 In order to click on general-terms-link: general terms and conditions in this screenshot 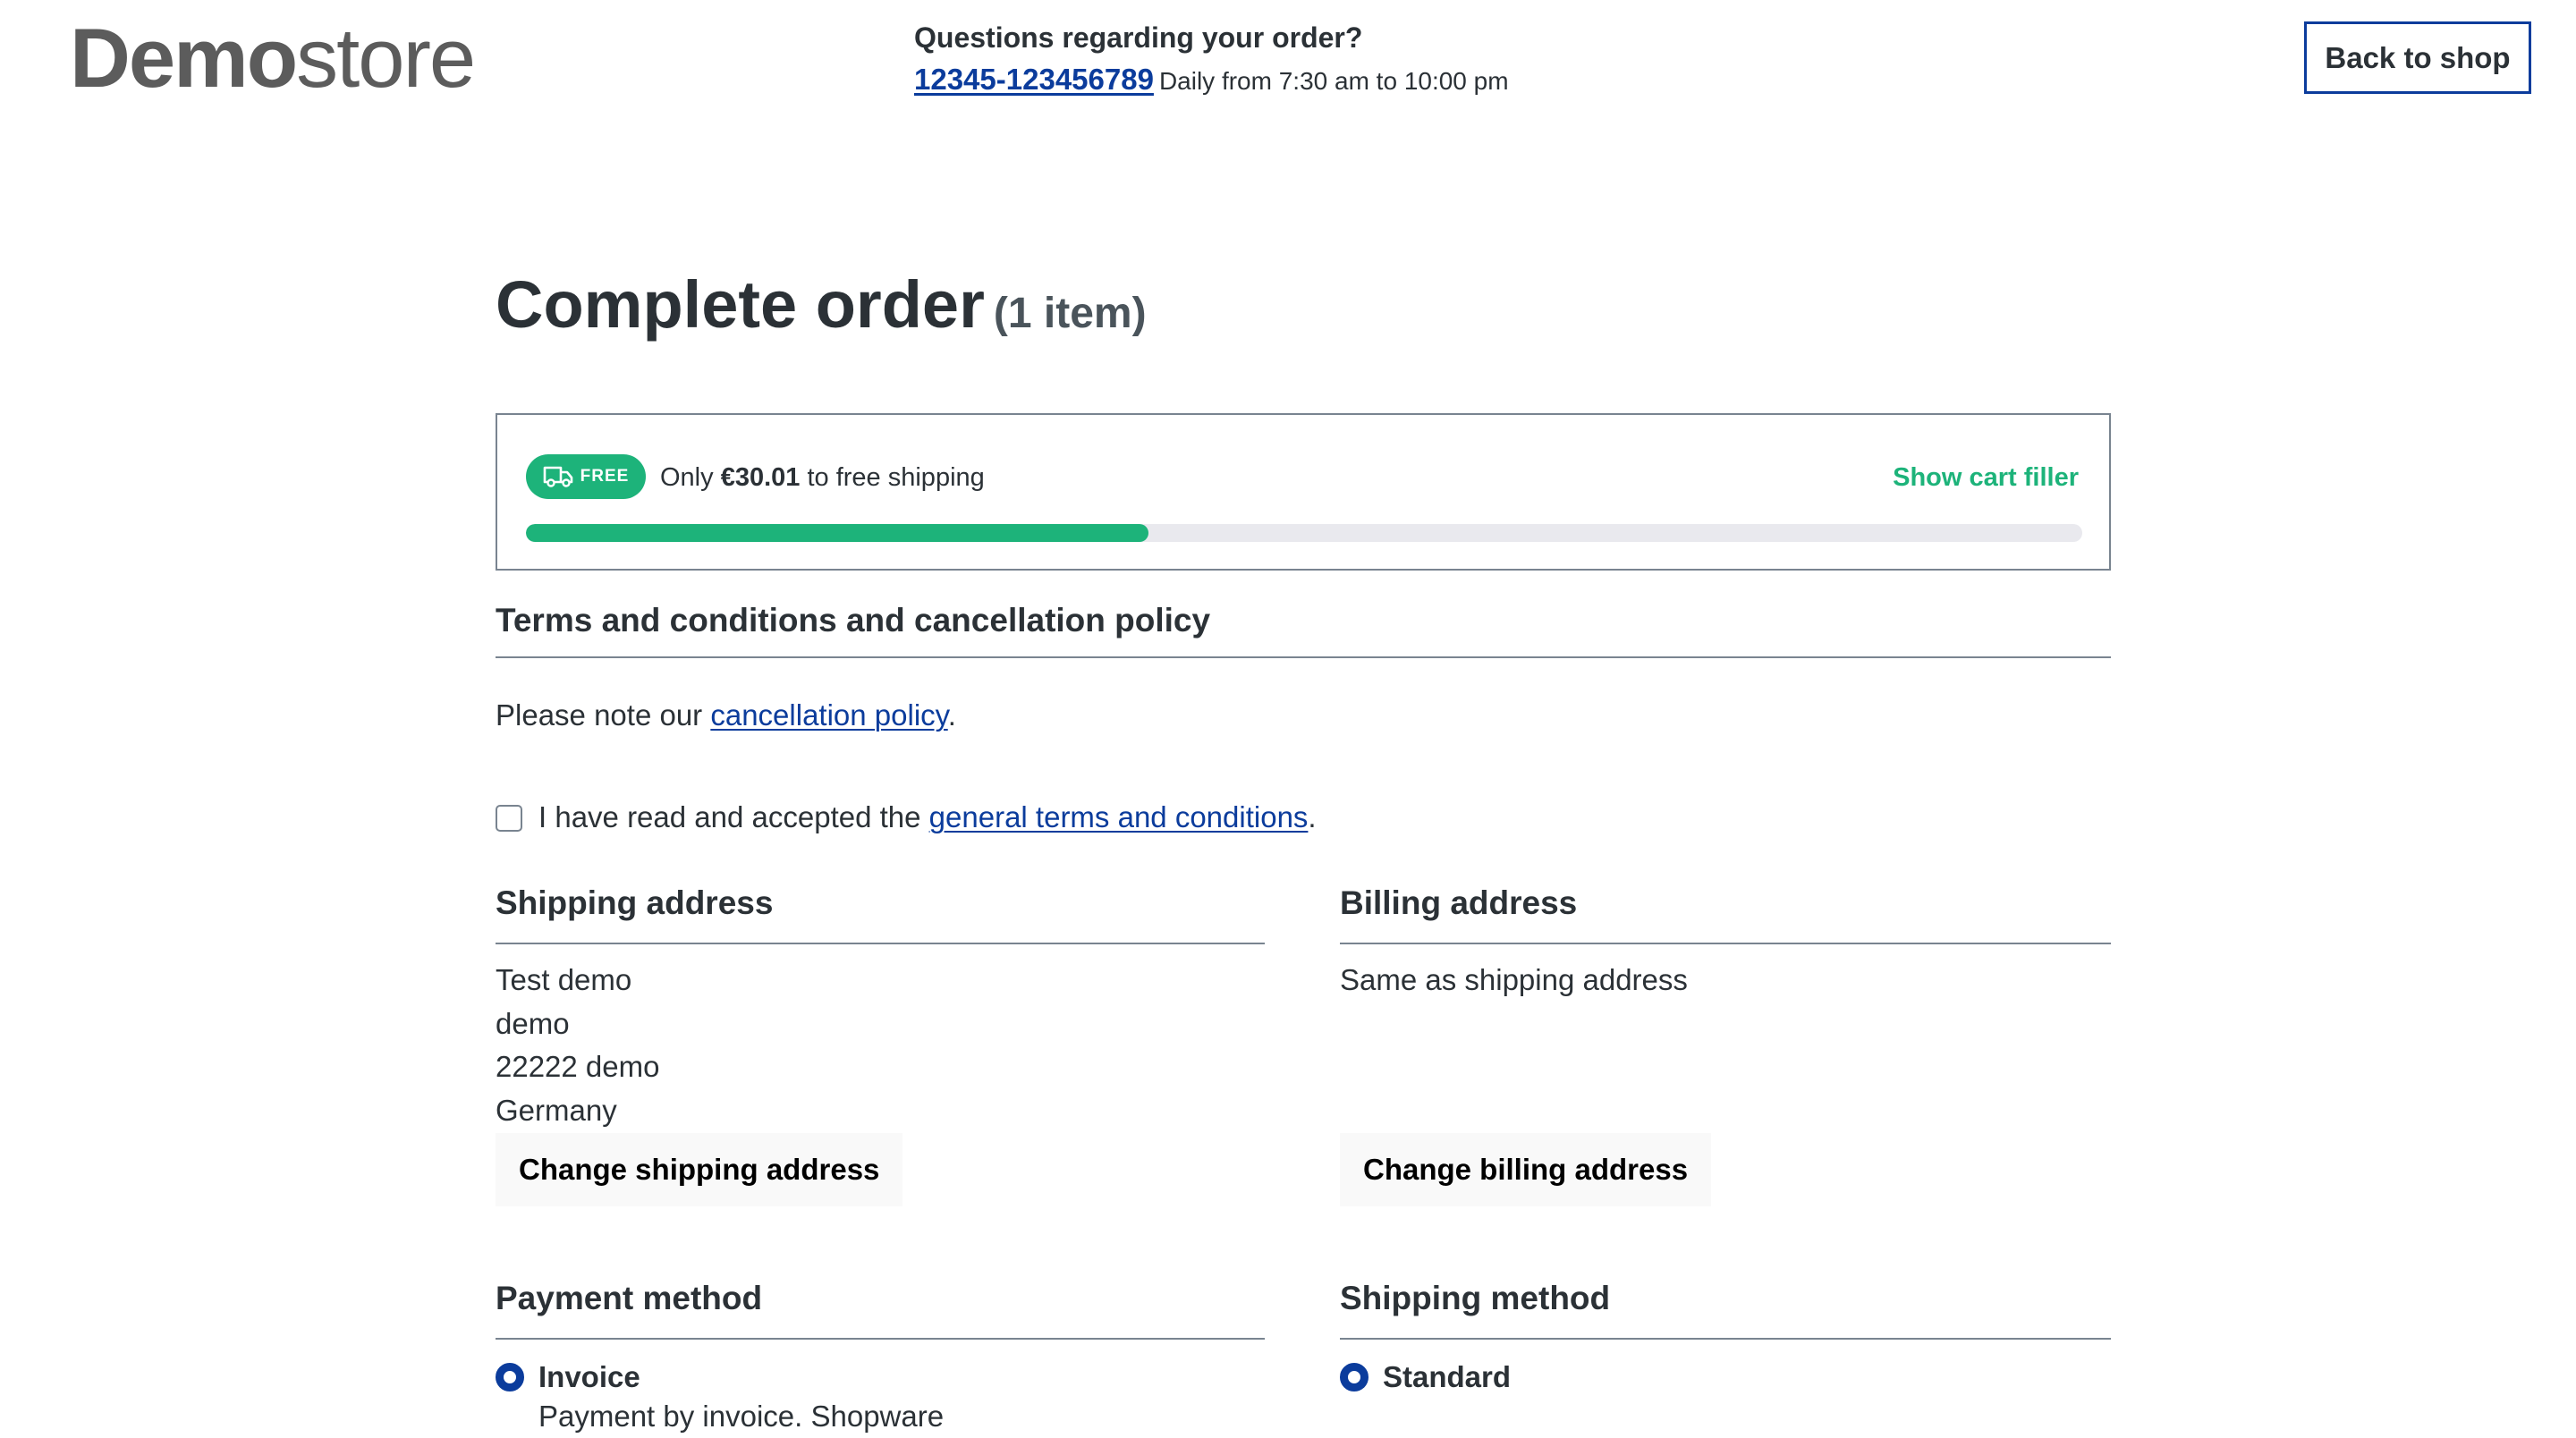, I will do `click(1119, 816)`.